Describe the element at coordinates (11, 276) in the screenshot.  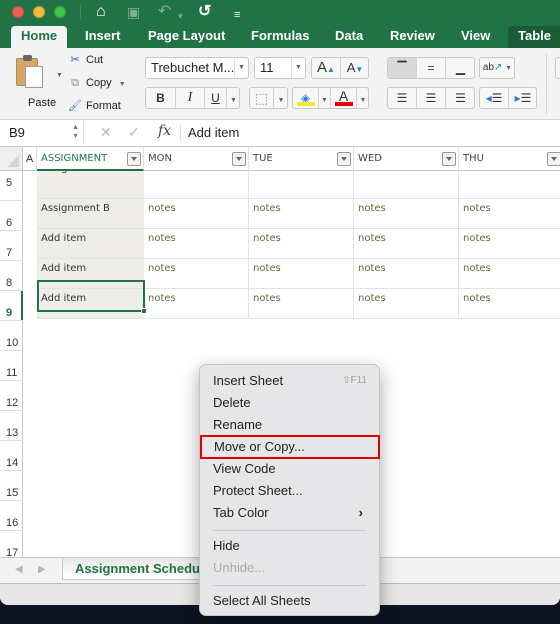
I see `row-header-8: 8` at that location.